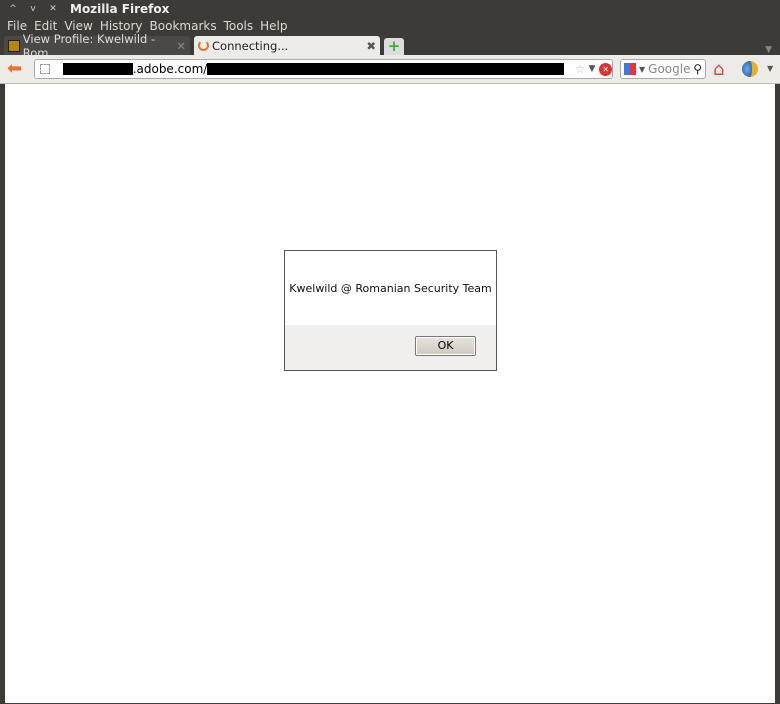  I want to click on url-bar: .adobe.com/ ☆ ▼ ✕, so click(323, 69).